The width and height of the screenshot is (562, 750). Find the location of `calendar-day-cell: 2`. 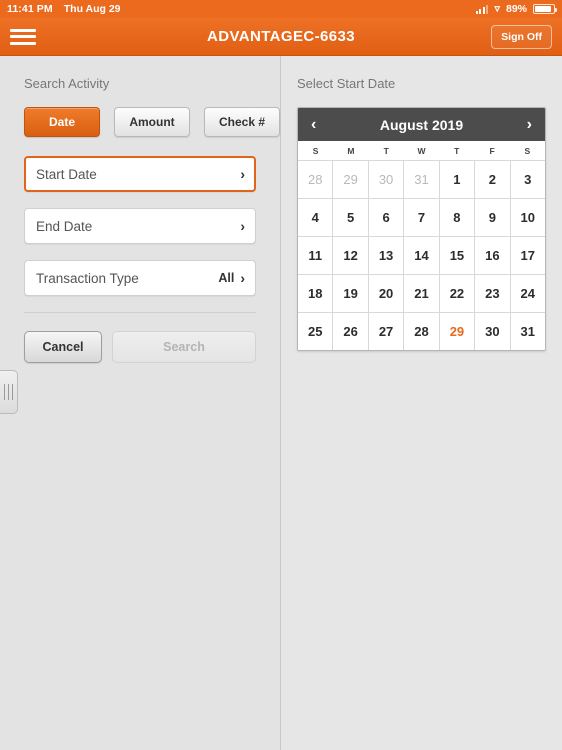

calendar-day-cell: 2 is located at coordinates (492, 179).